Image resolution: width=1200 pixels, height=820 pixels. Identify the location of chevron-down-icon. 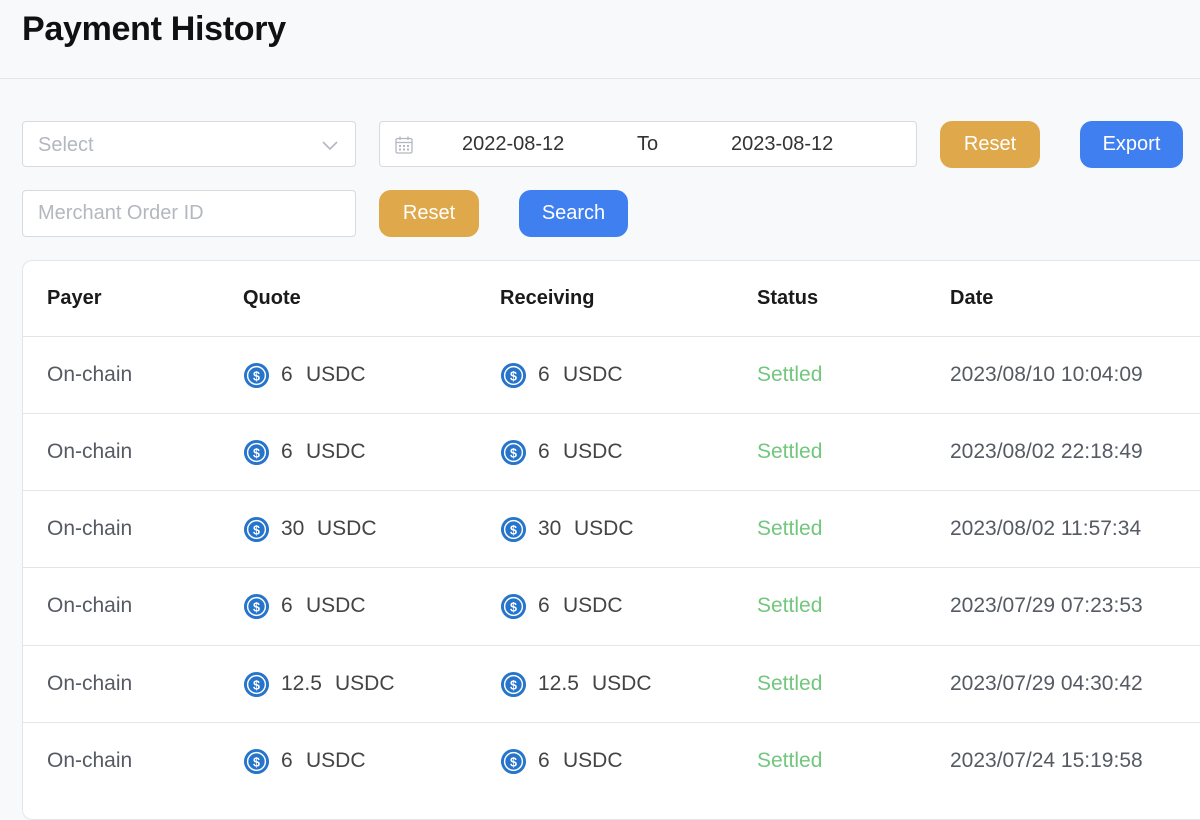
(330, 146).